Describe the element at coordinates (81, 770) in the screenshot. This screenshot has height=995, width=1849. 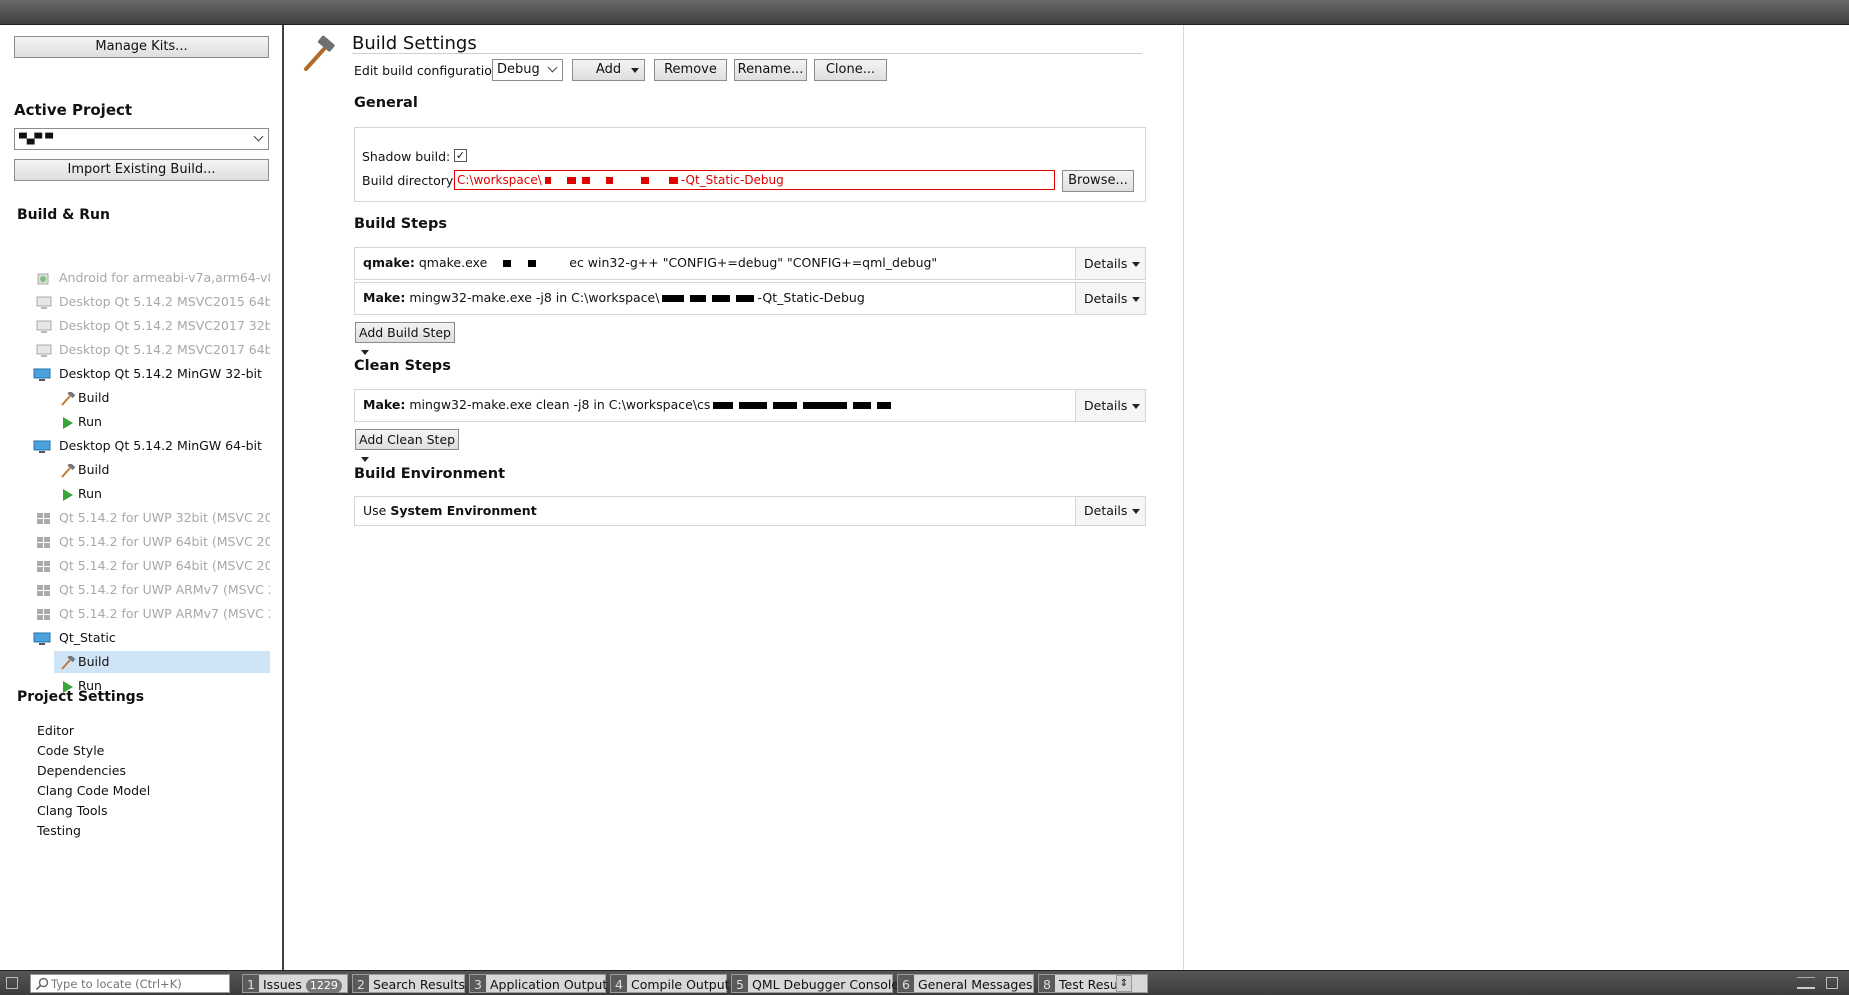
I see `project-setting-item: Dependencies` at that location.